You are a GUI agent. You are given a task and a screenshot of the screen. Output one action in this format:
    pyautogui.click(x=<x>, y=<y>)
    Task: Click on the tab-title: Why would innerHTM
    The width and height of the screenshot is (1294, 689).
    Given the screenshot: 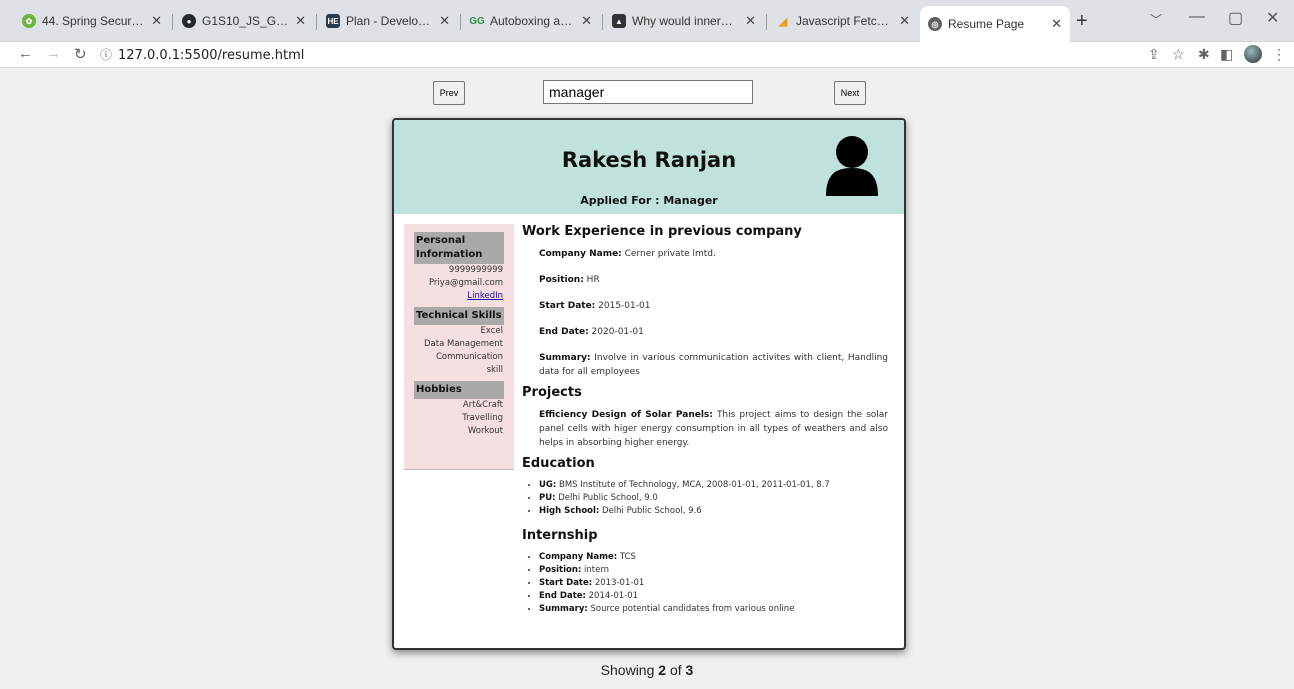 What is the action you would take?
    pyautogui.click(x=686, y=21)
    